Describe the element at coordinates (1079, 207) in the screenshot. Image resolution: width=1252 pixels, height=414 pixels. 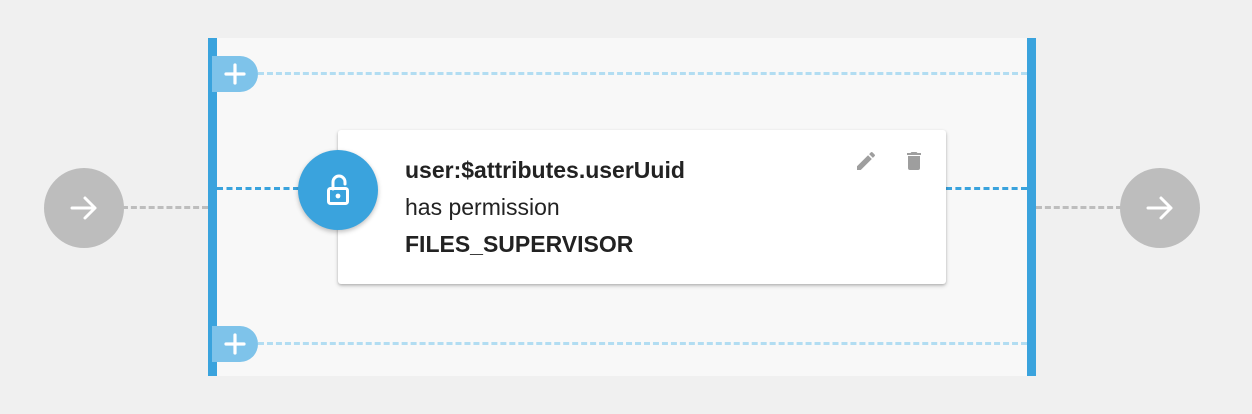
I see `exit-connector-line` at that location.